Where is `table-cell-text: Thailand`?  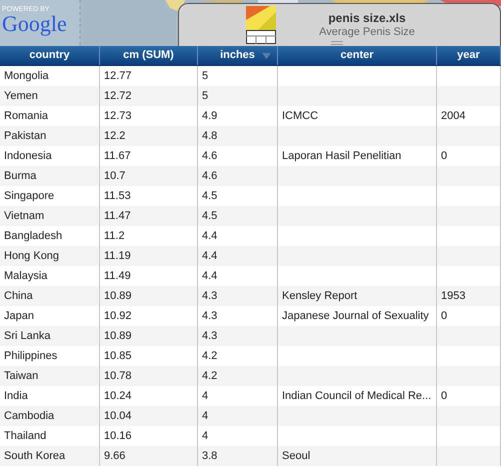
table-cell-text: Thailand is located at coordinates (25, 436).